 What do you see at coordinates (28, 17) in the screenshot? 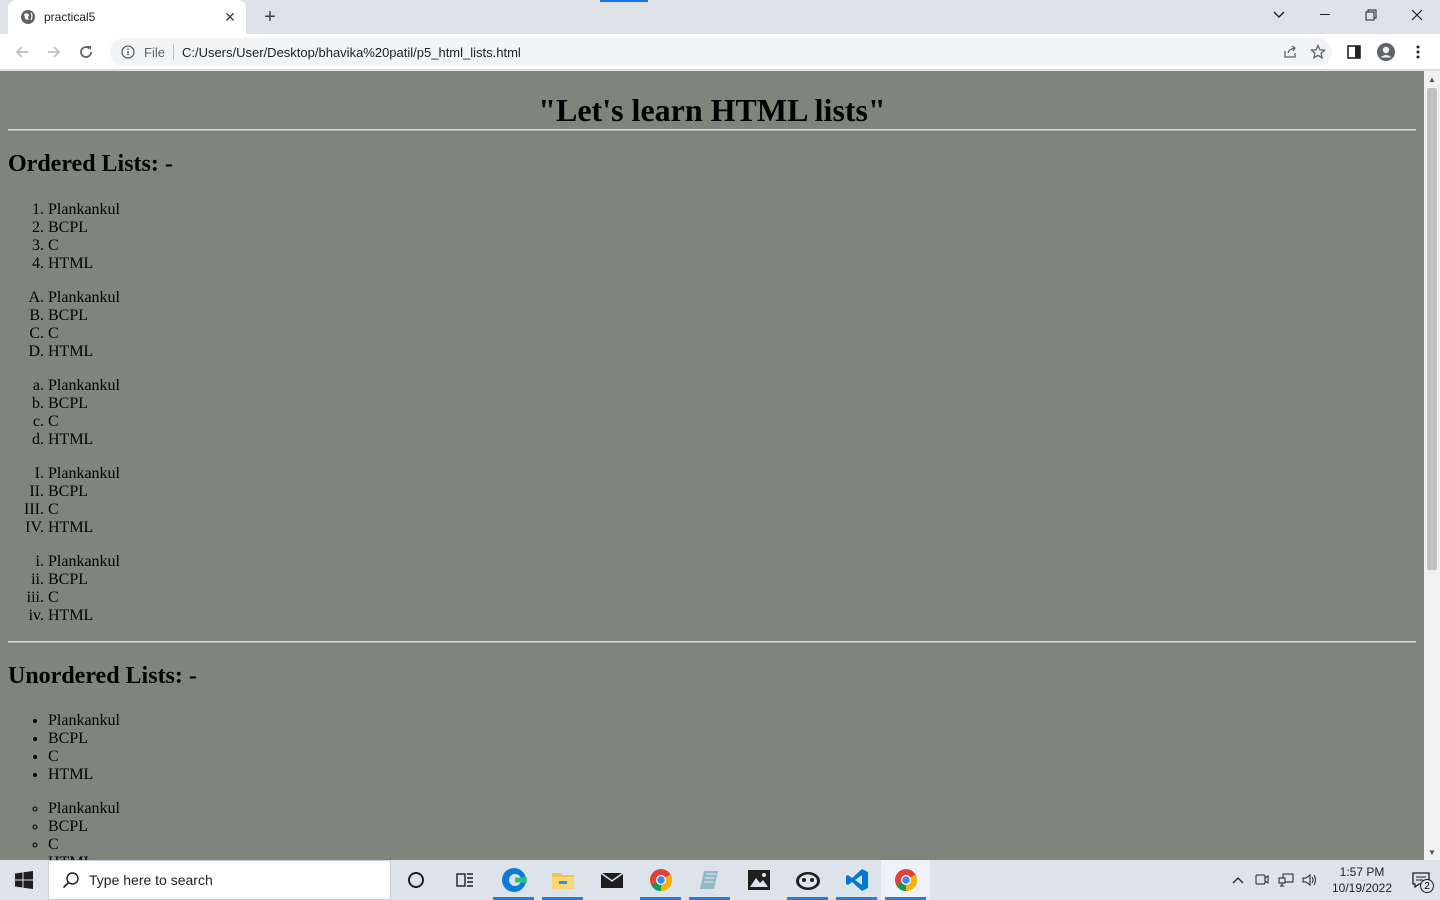
I see `globe-icon` at bounding box center [28, 17].